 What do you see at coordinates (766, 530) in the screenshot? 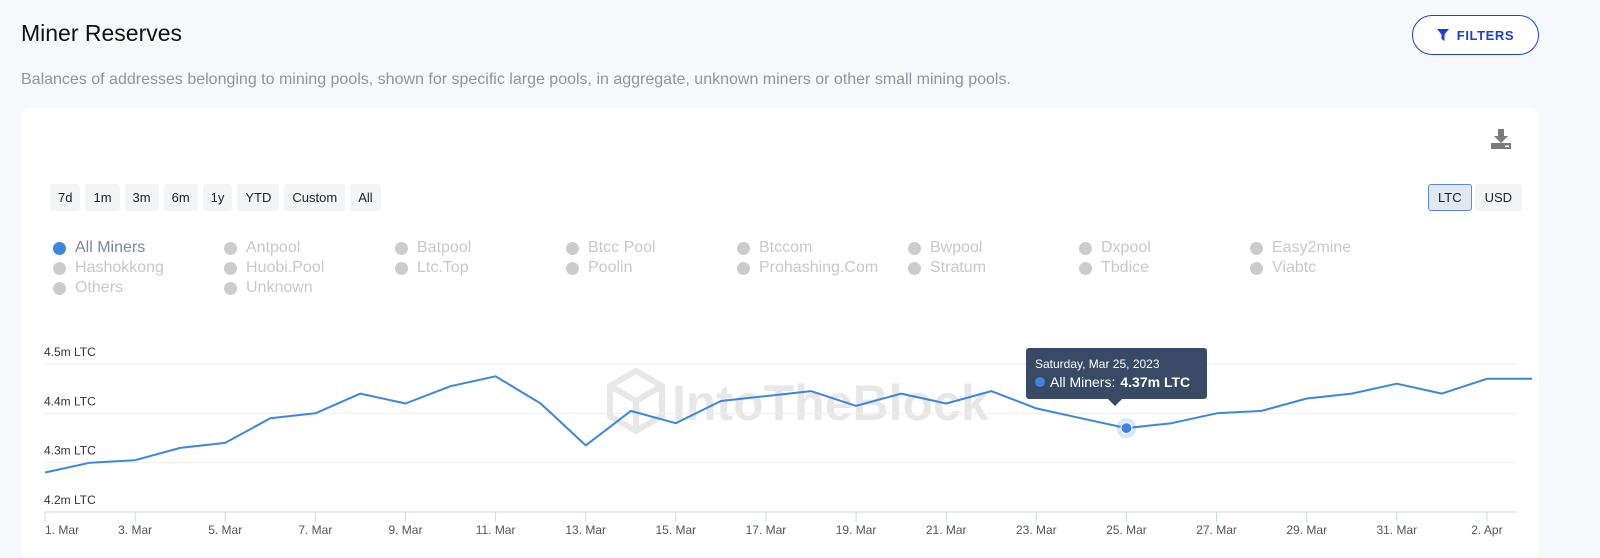
I see `x-tick-label: 17. Mar` at bounding box center [766, 530].